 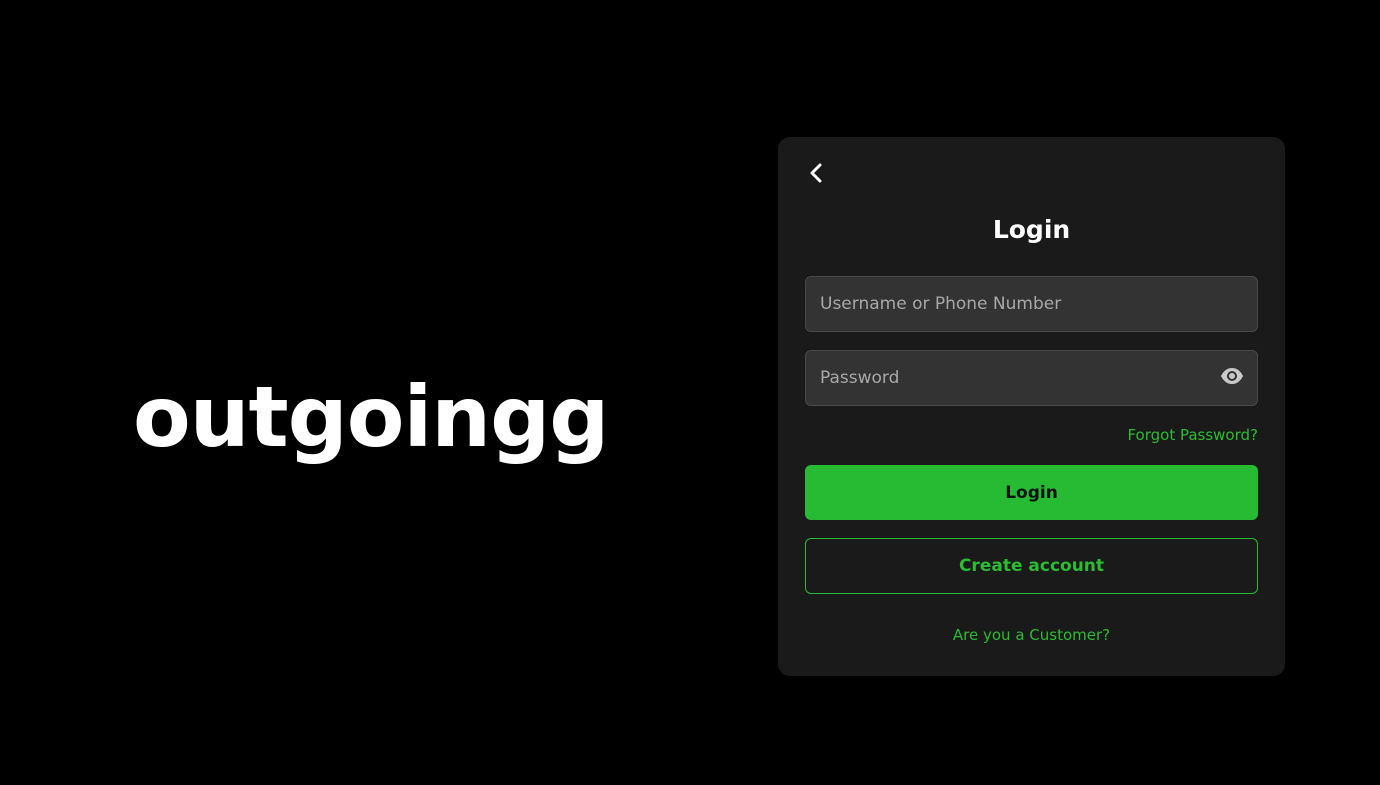 I want to click on password-field, so click(x=1031, y=378).